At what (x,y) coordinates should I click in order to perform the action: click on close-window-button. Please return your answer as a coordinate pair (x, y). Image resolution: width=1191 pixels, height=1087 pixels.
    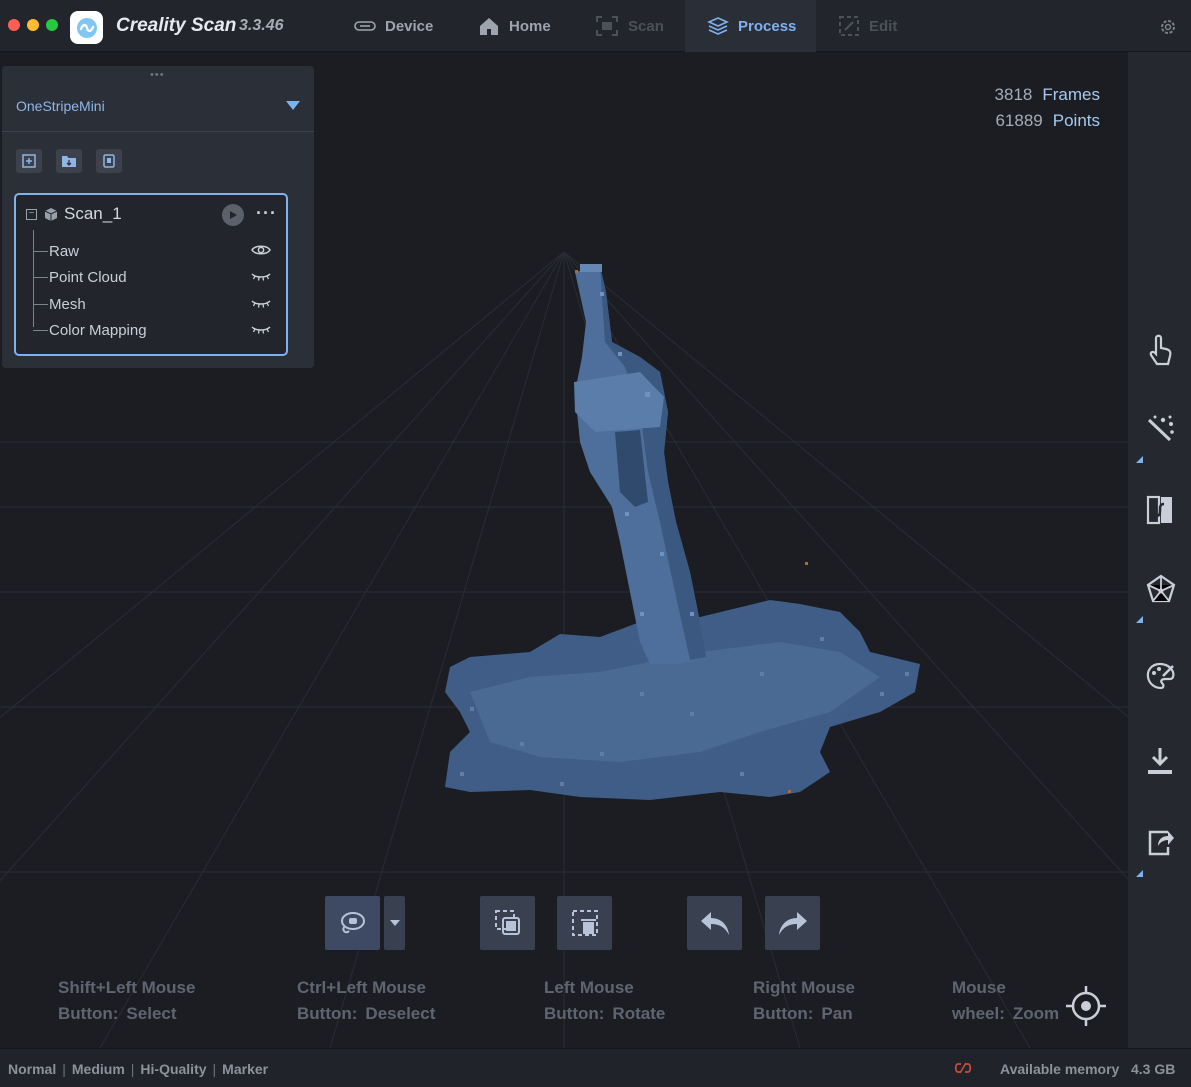
    Looking at the image, I should click on (14, 25).